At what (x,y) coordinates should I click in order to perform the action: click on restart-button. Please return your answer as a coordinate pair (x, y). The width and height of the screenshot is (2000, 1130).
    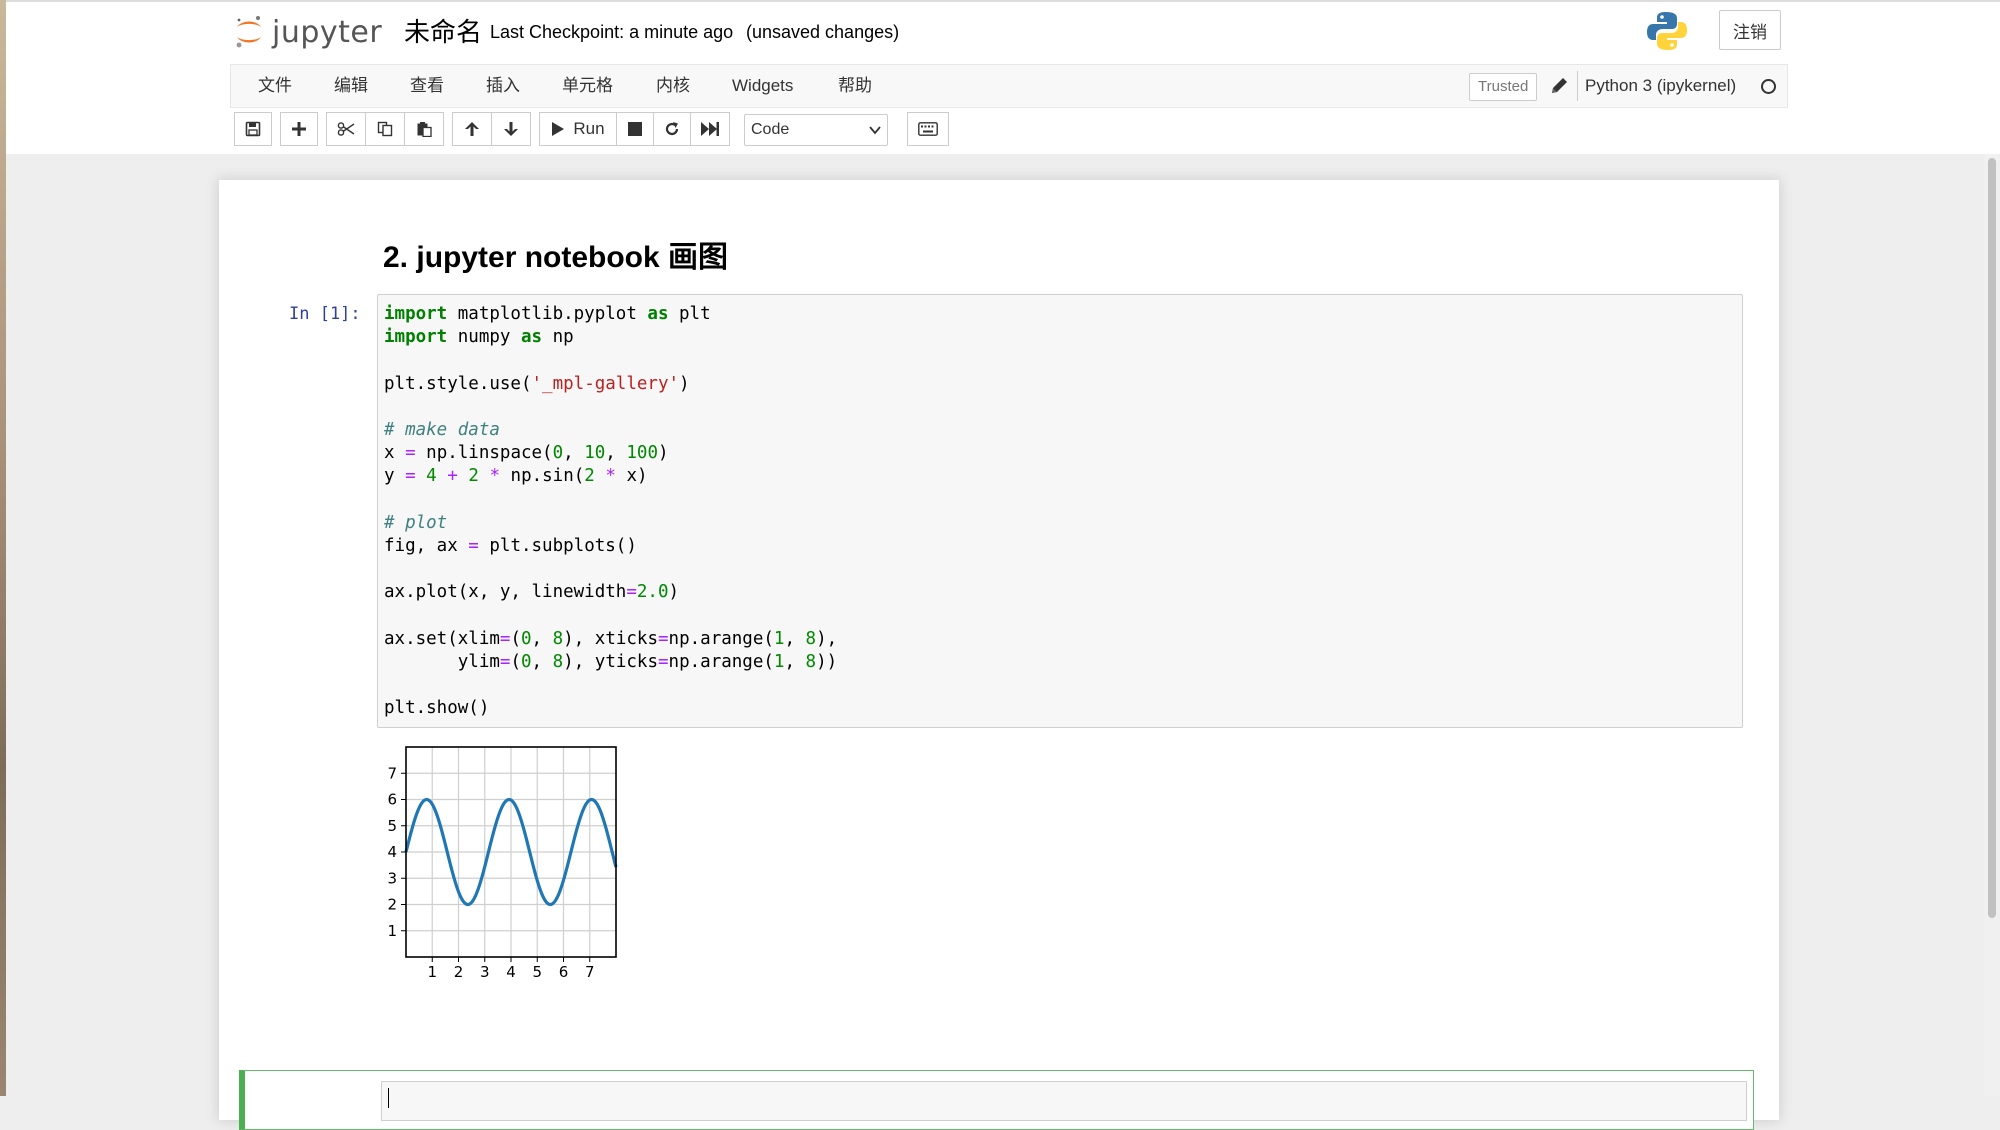
    Looking at the image, I should click on (672, 129).